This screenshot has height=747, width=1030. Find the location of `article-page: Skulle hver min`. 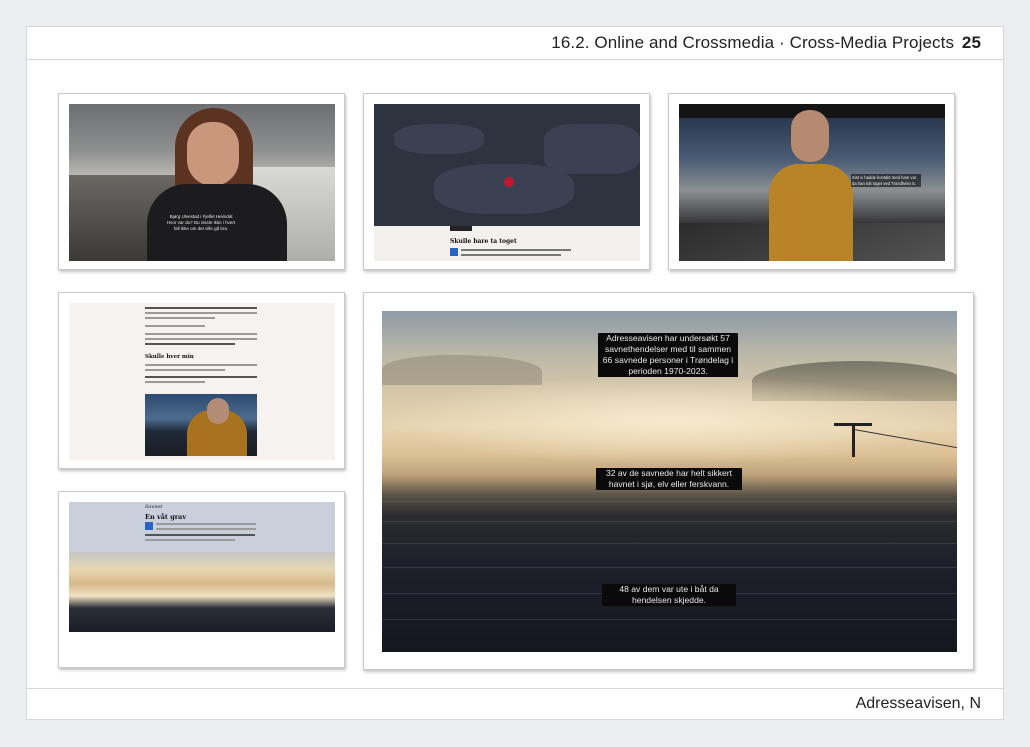

article-page: Skulle hver min is located at coordinates (202, 381).